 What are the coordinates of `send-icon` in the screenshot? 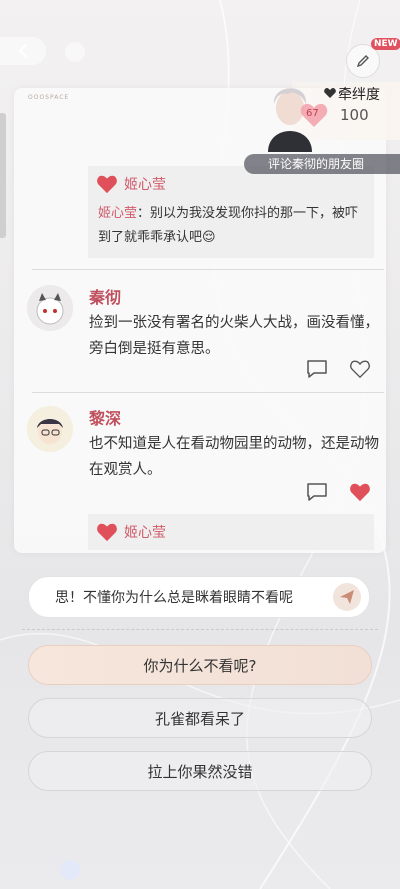 It's located at (347, 597).